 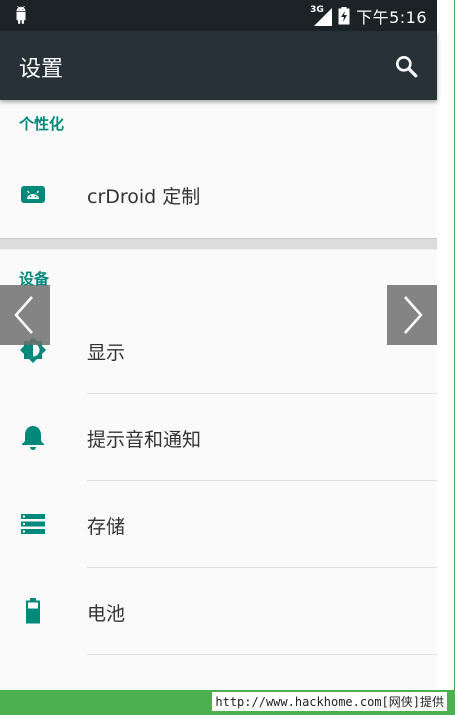 I want to click on settings-item-label: 显示, so click(x=106, y=353).